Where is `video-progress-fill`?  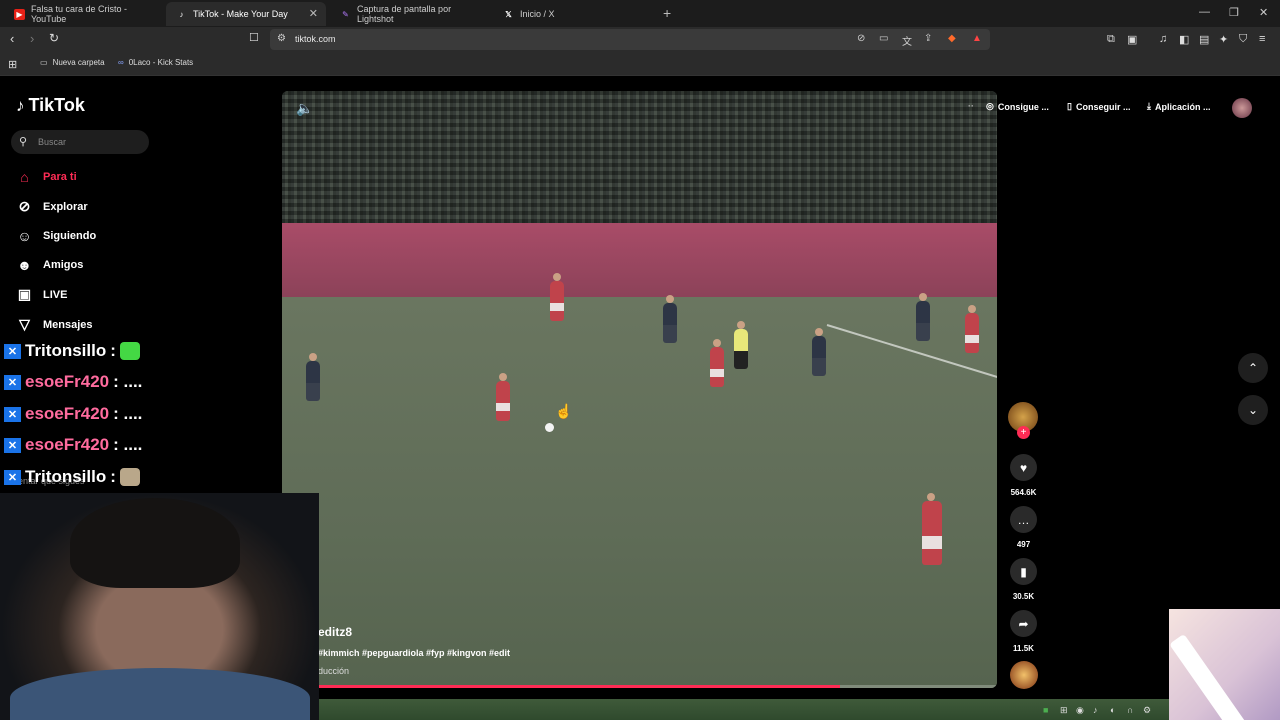 video-progress-fill is located at coordinates (561, 686).